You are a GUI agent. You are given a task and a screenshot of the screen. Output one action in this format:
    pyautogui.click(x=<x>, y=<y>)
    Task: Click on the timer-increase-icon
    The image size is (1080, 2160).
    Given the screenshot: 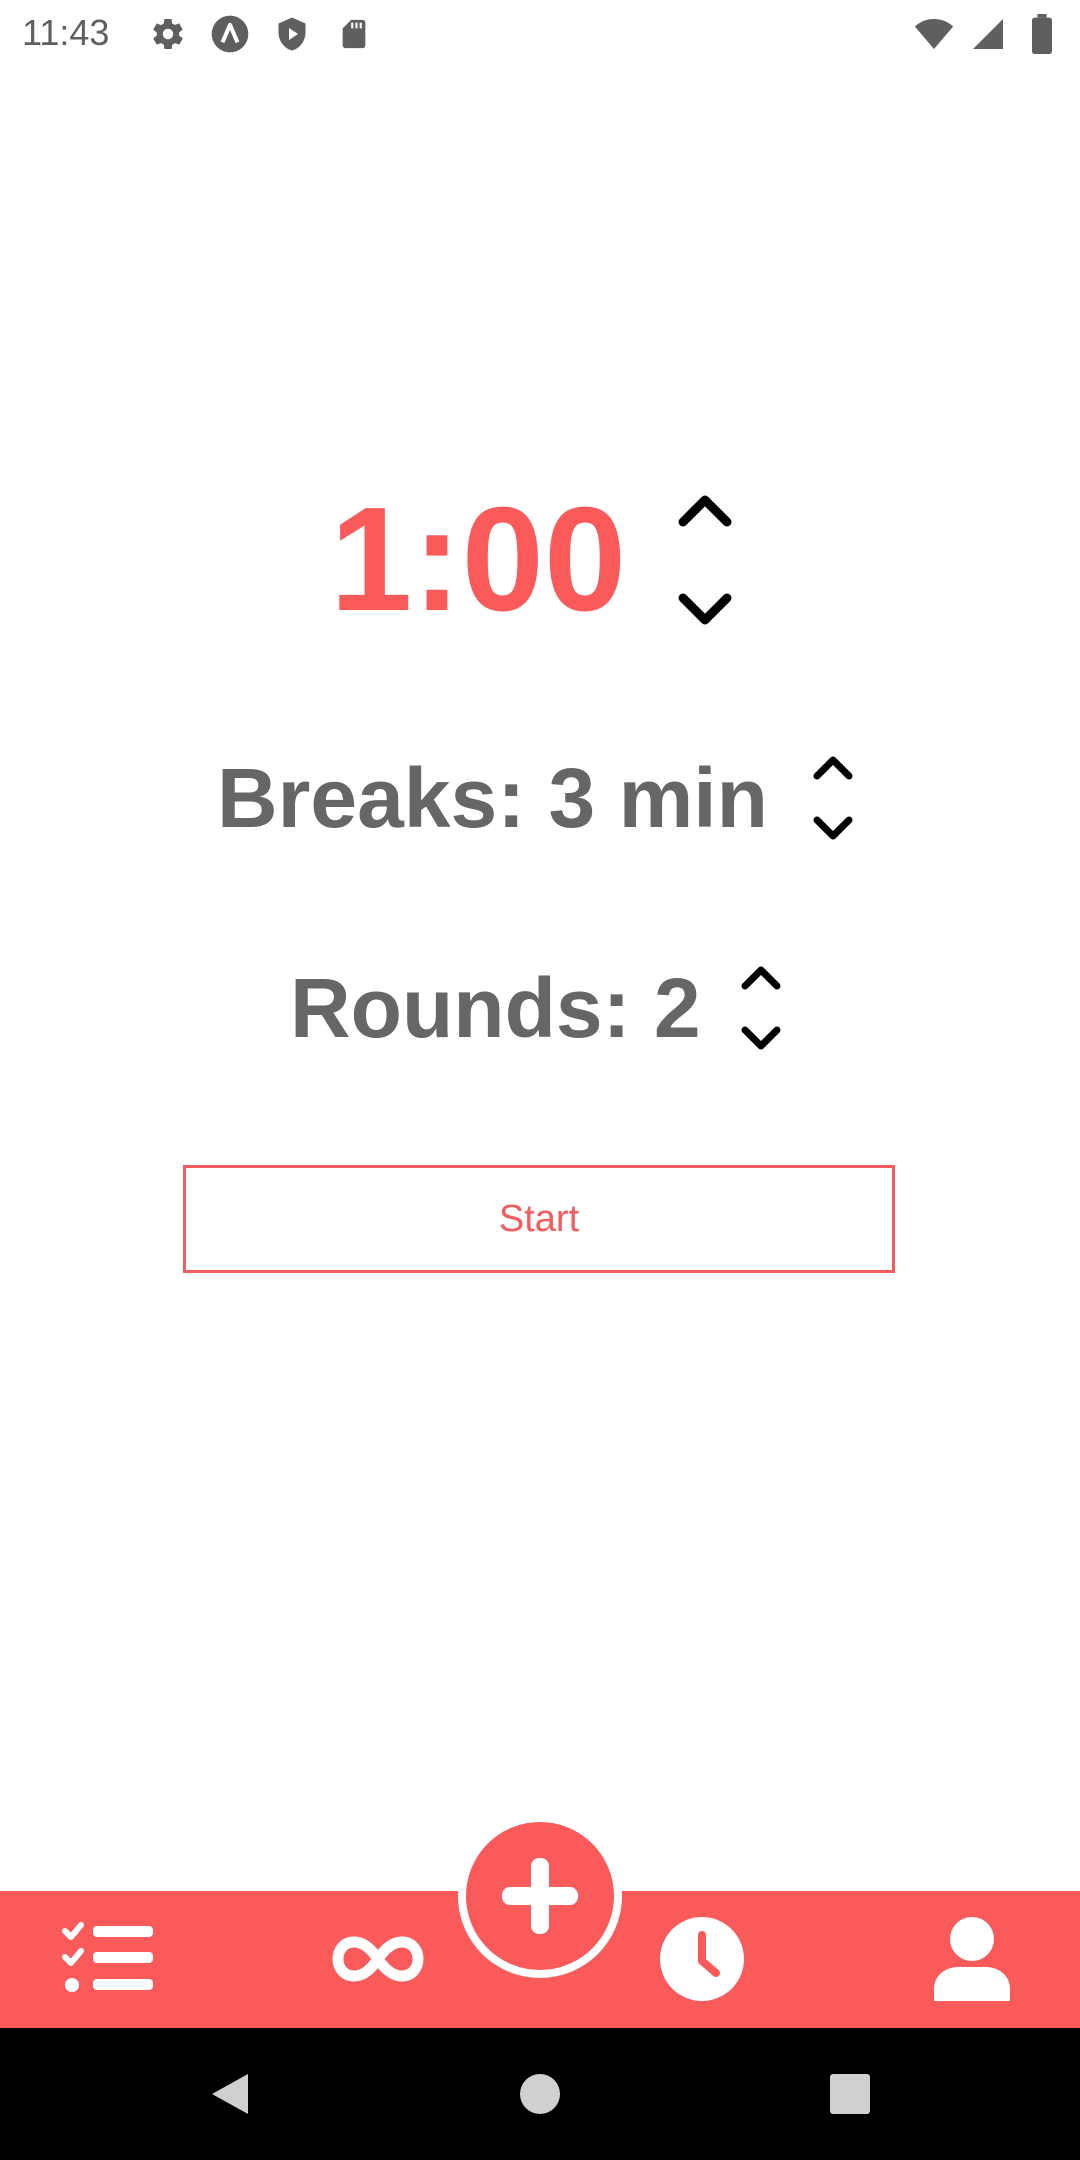 What is the action you would take?
    pyautogui.click(x=705, y=510)
    